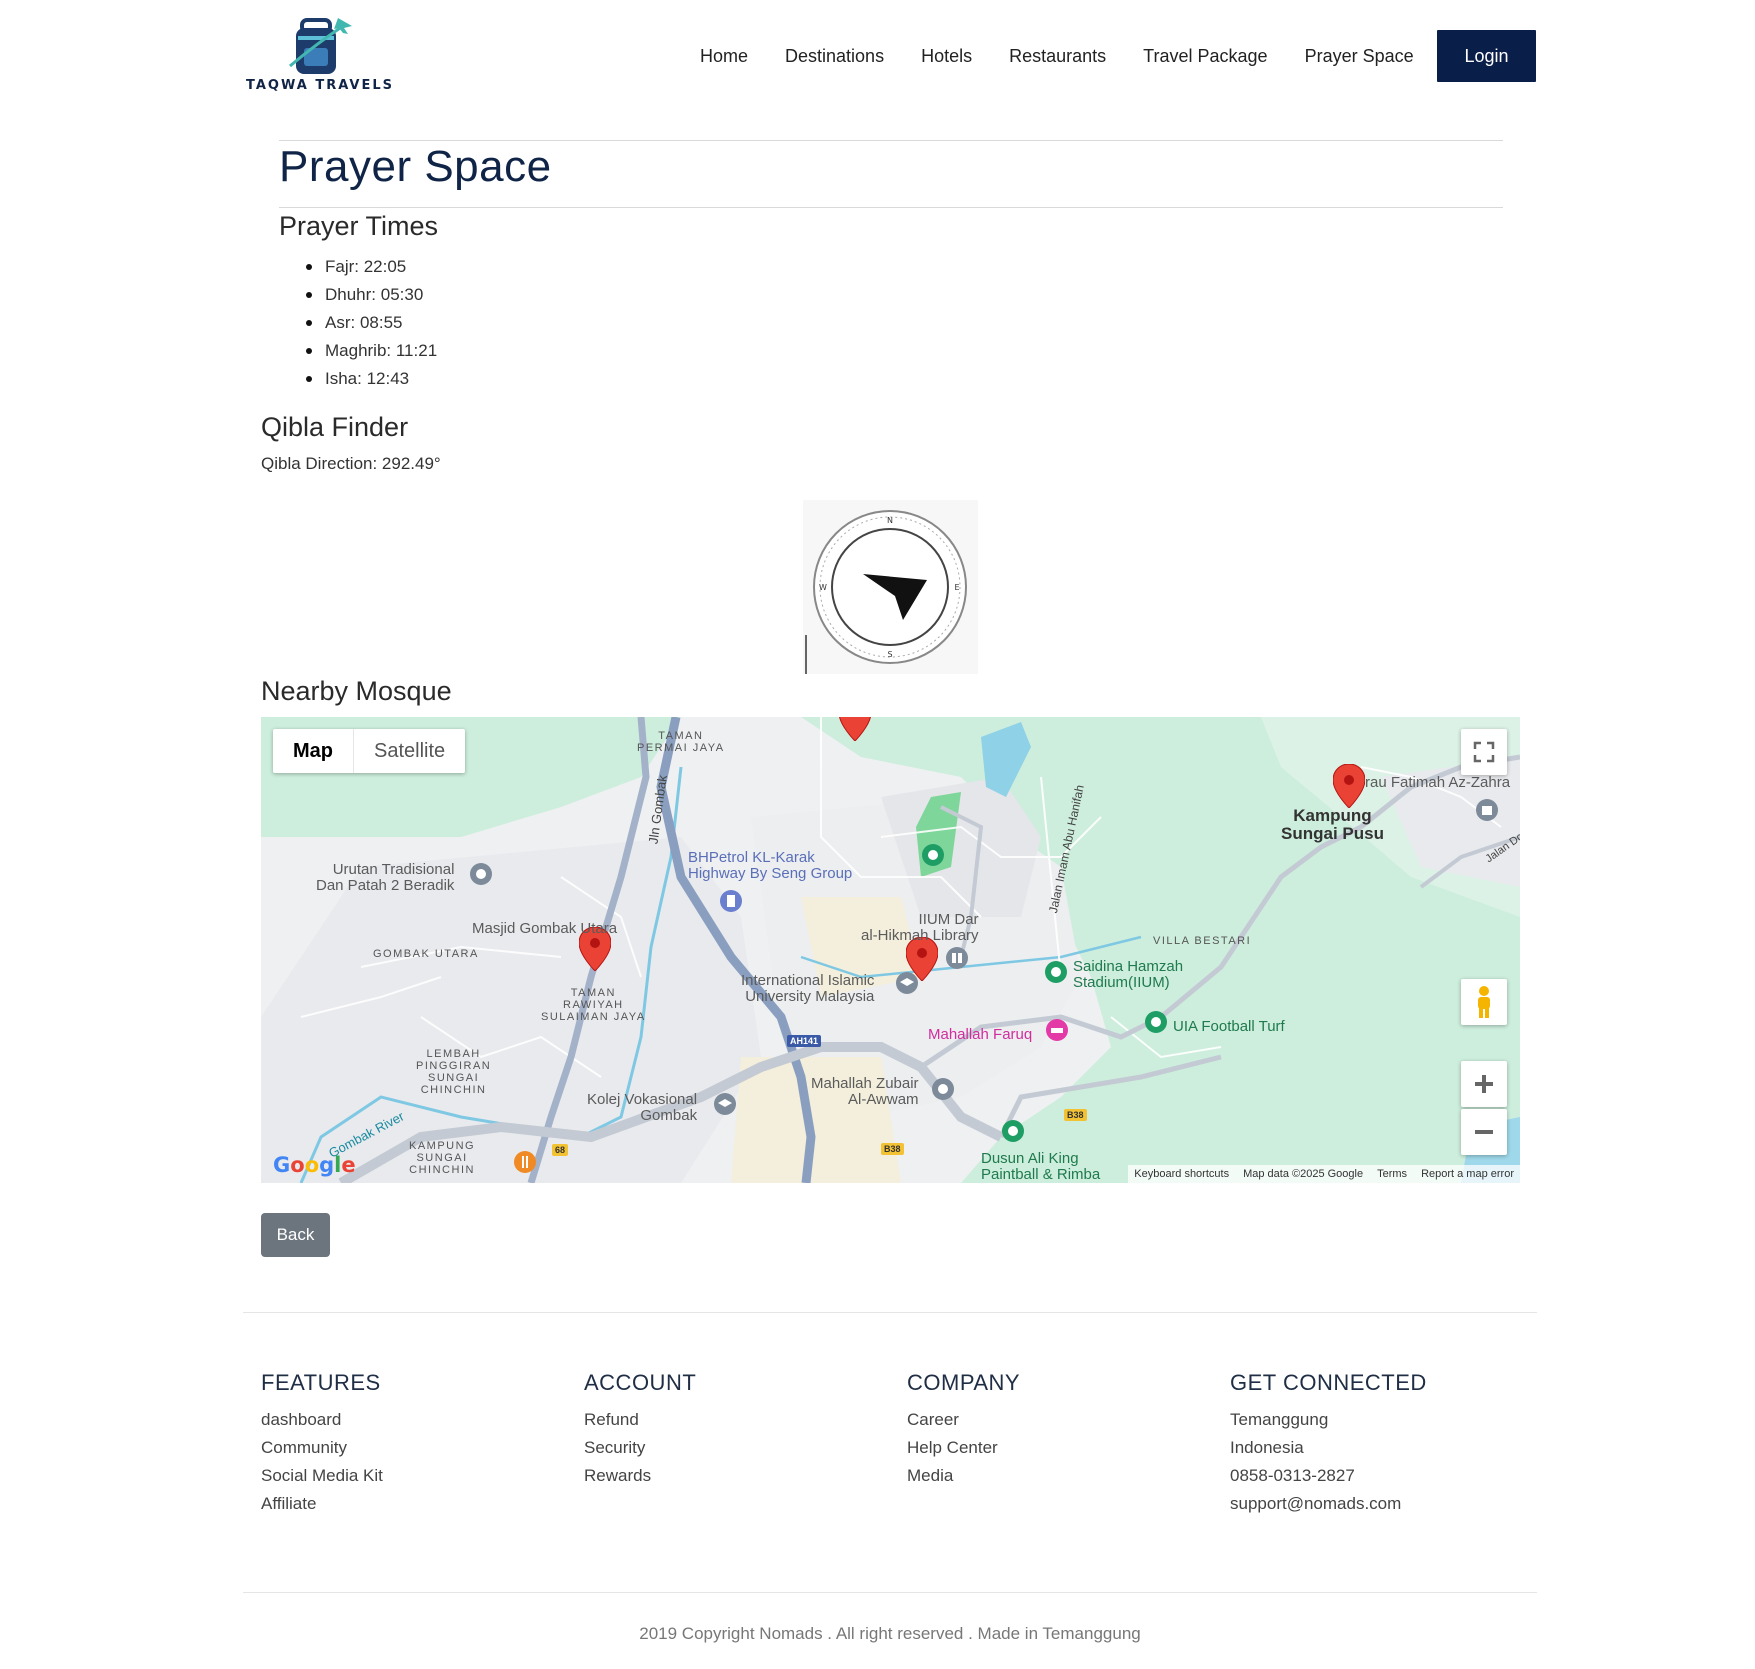 This screenshot has width=1755, height=1669. What do you see at coordinates (890, 587) in the screenshot?
I see `qibla-compass: N S E W` at bounding box center [890, 587].